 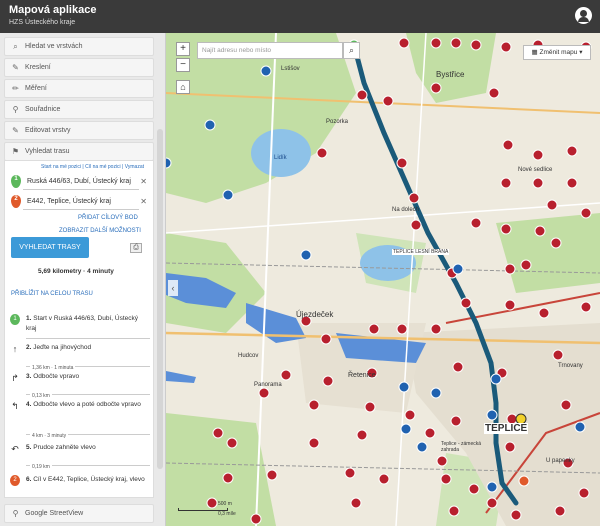 What do you see at coordinates (160, 299) in the screenshot?
I see `sidebar-scrollbar` at bounding box center [160, 299].